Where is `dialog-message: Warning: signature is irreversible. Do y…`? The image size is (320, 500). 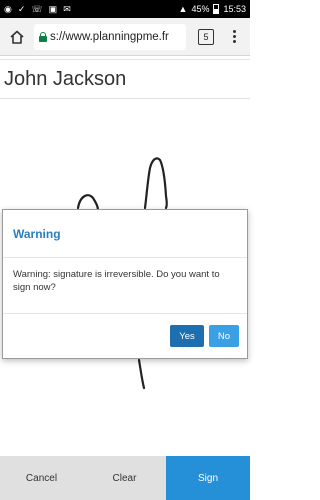
dialog-message: Warning: signature is irreversible. Do y… is located at coordinates (116, 281).